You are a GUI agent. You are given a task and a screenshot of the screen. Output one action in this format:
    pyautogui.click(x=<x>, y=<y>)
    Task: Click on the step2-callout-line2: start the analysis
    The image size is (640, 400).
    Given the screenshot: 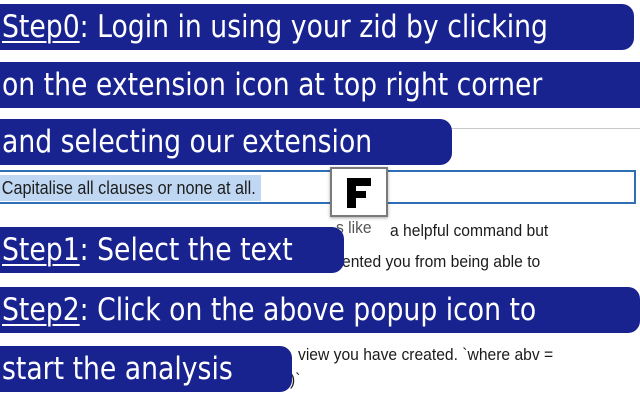 What is the action you would take?
    pyautogui.click(x=146, y=369)
    